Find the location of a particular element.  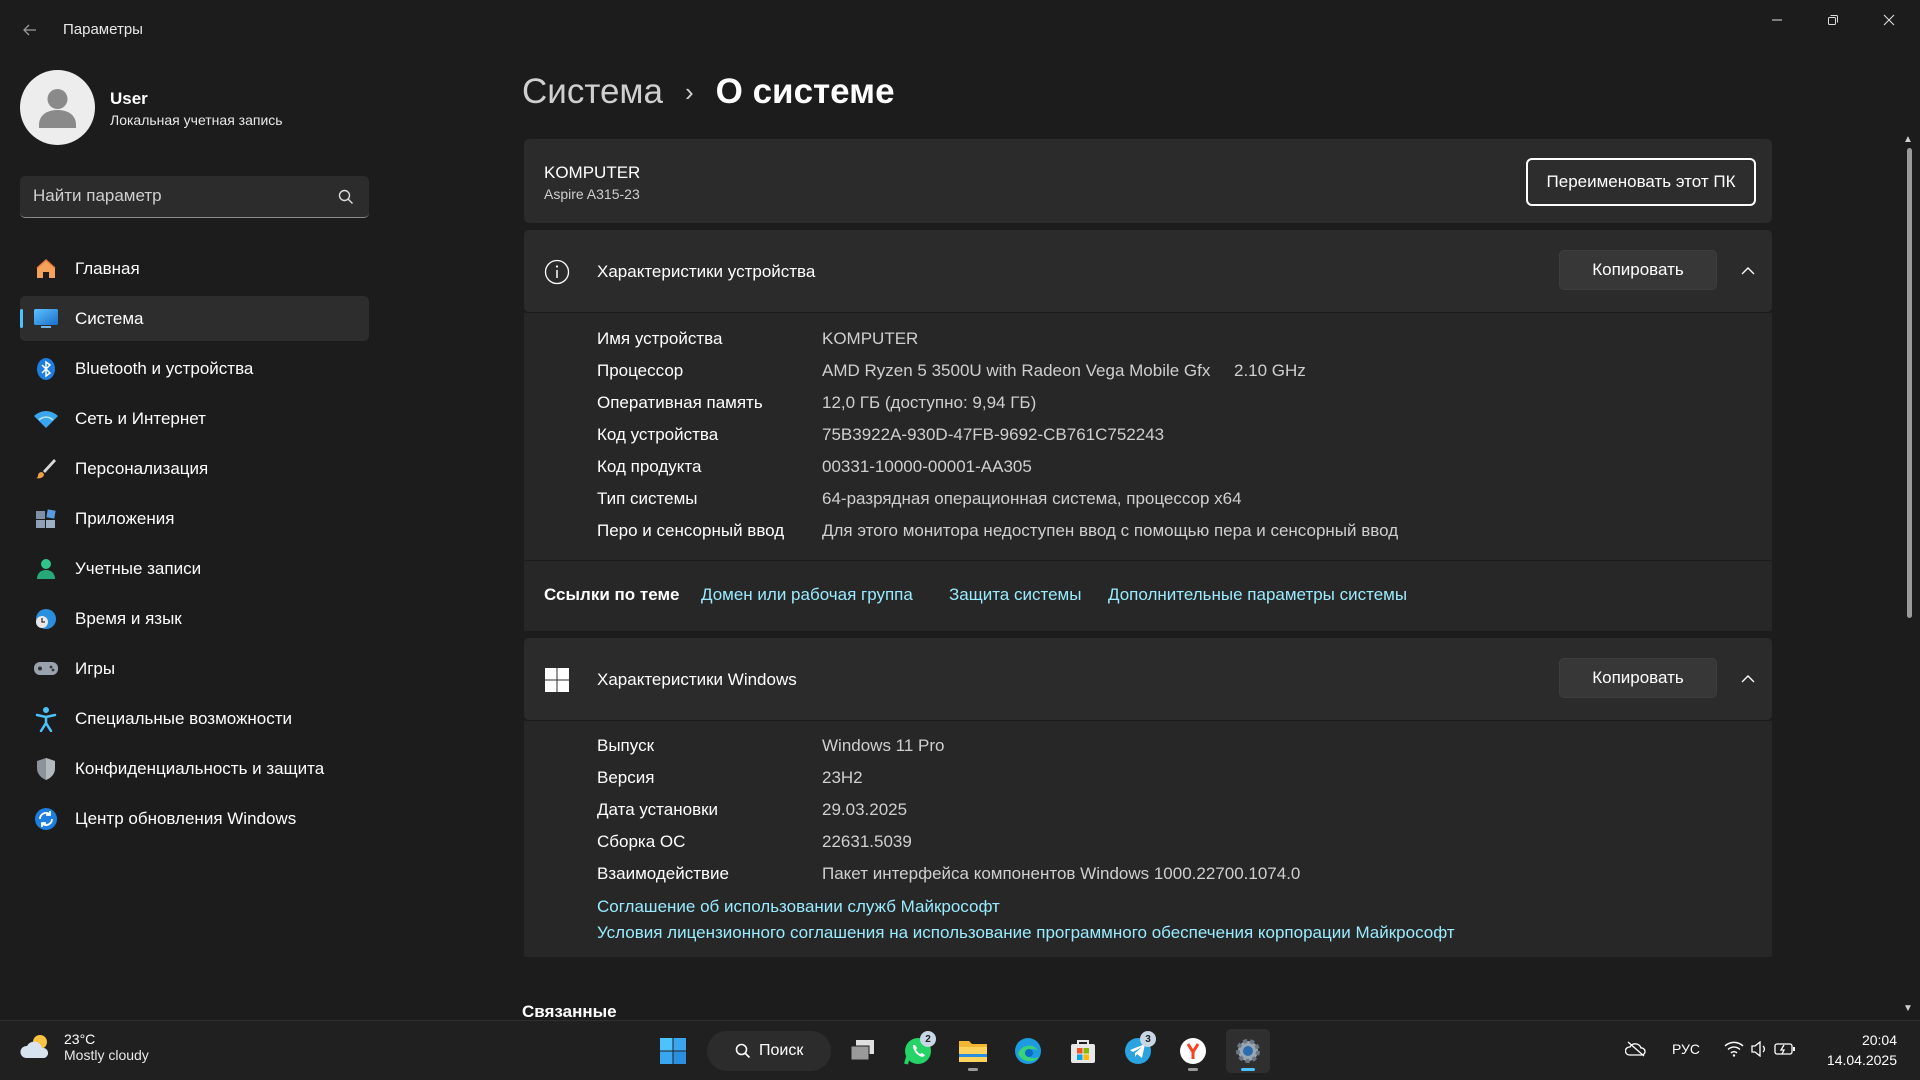

sidebar-item-system: Система is located at coordinates (194, 318).